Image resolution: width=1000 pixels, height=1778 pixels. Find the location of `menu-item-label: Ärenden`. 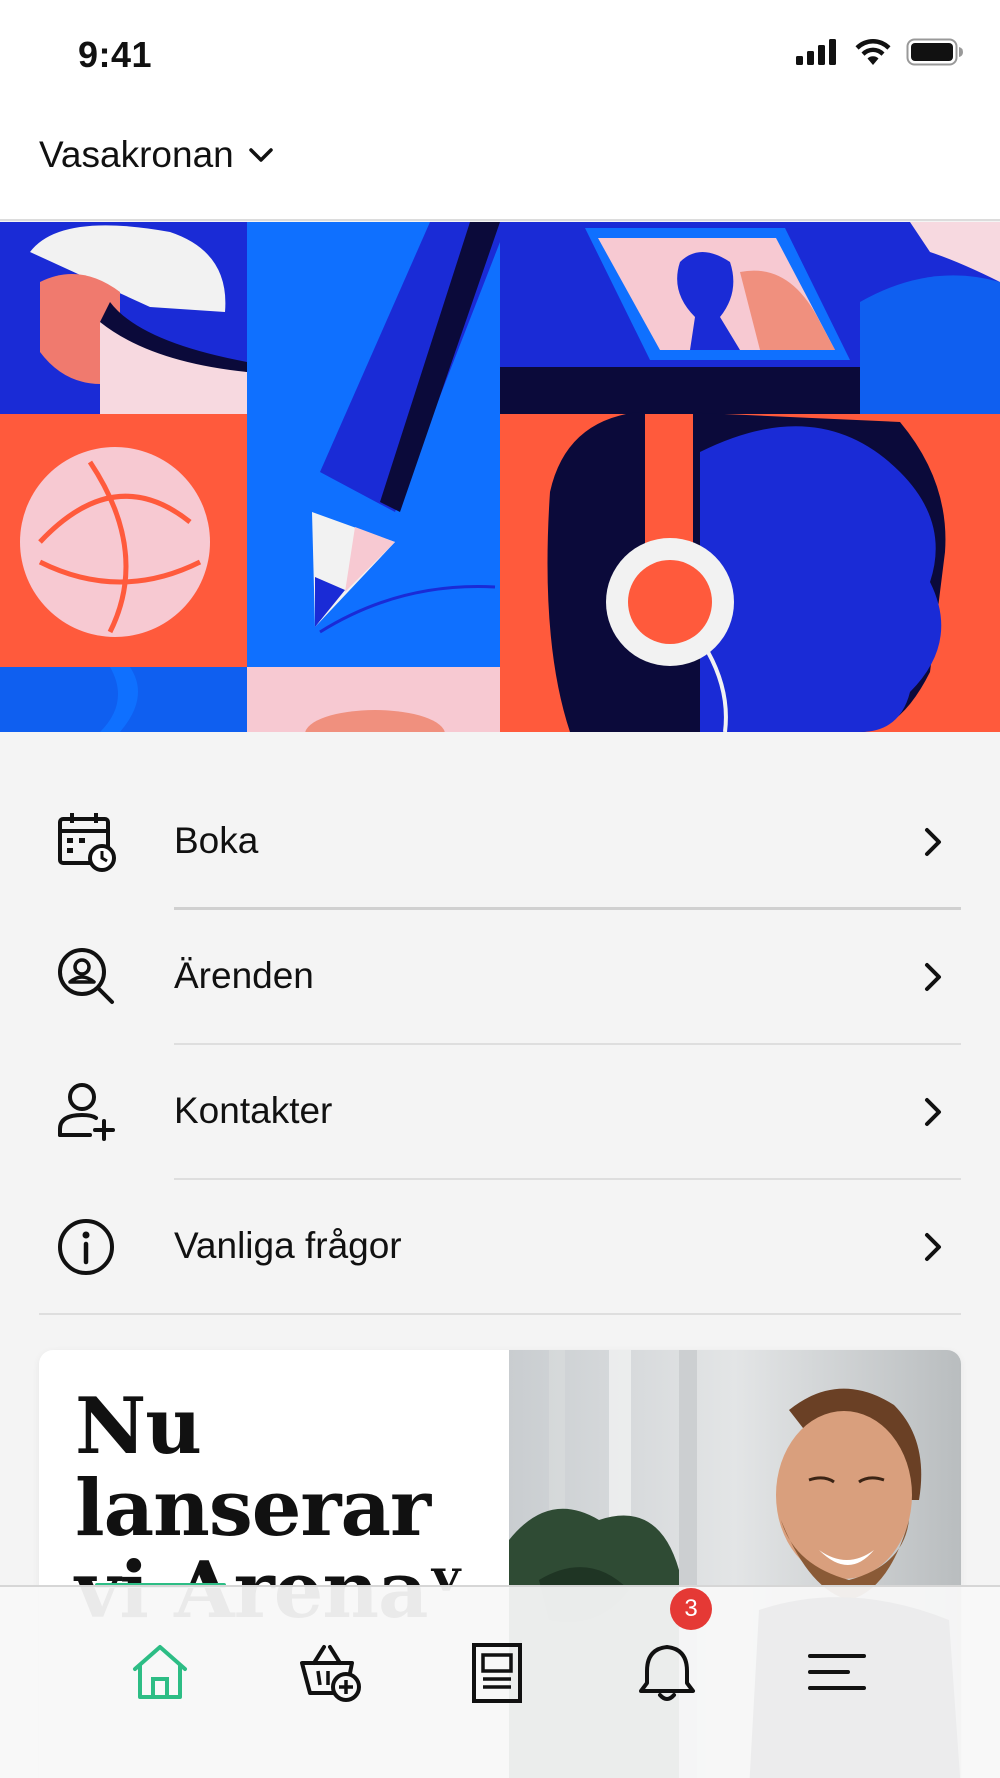

menu-item-label: Ärenden is located at coordinates (244, 975).